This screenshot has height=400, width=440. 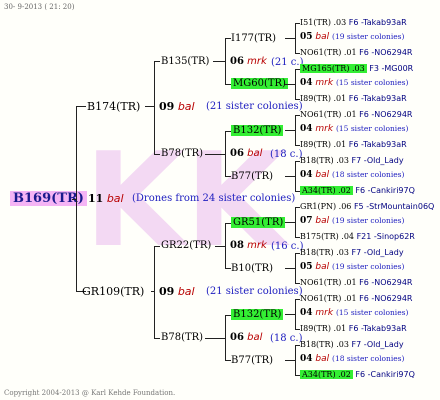 I want to click on root-generation-mark: 11 bal, so click(x=106, y=198).